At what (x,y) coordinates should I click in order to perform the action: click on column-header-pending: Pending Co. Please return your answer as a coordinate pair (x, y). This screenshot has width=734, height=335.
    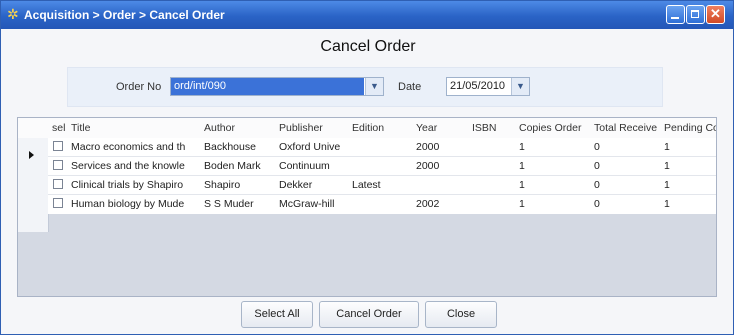
    Looking at the image, I should click on (690, 128).